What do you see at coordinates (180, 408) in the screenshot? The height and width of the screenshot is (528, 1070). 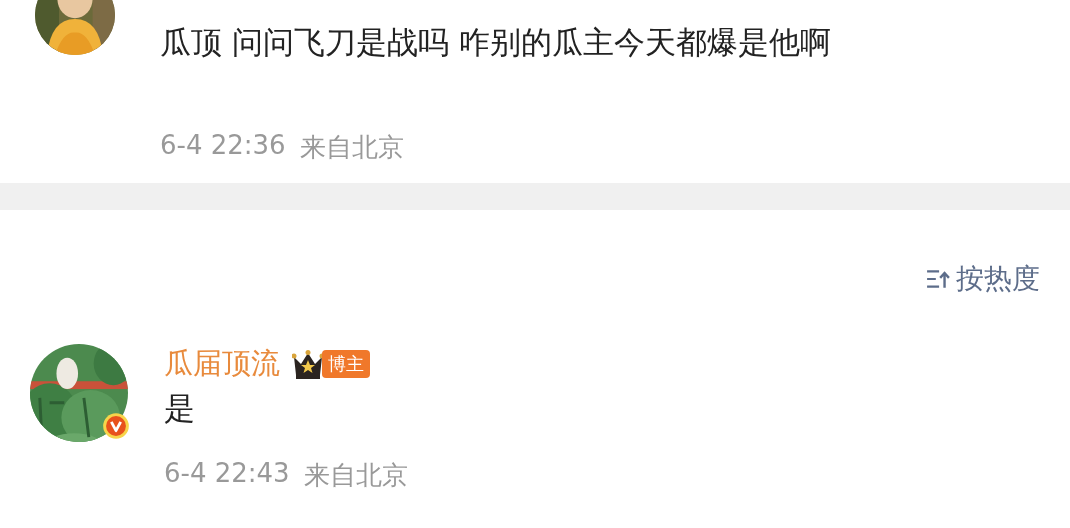 I see `comment-text: 是` at bounding box center [180, 408].